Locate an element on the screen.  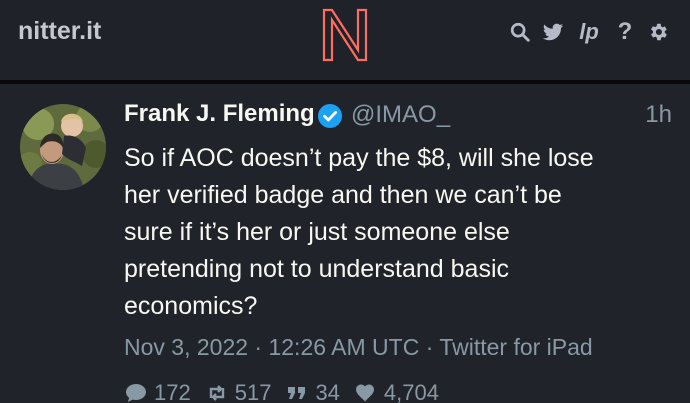
retweet-stat: 517 is located at coordinates (238, 391).